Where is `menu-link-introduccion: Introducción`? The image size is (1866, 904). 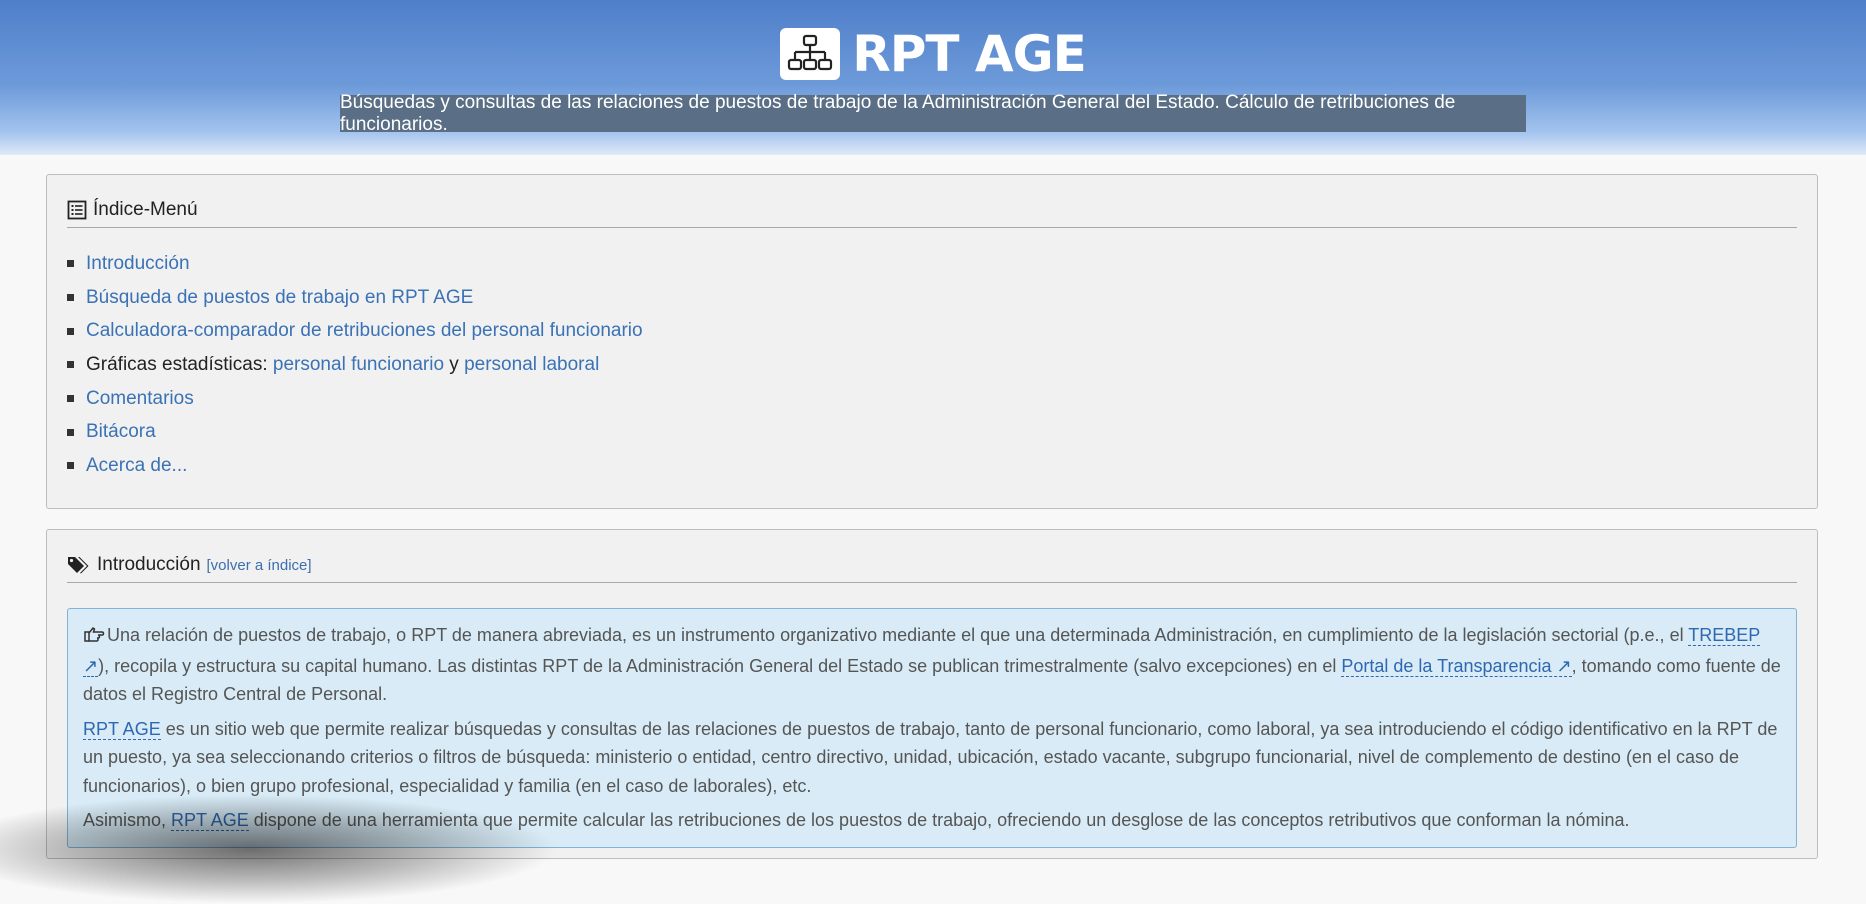
menu-link-introduccion: Introducción is located at coordinates (138, 264).